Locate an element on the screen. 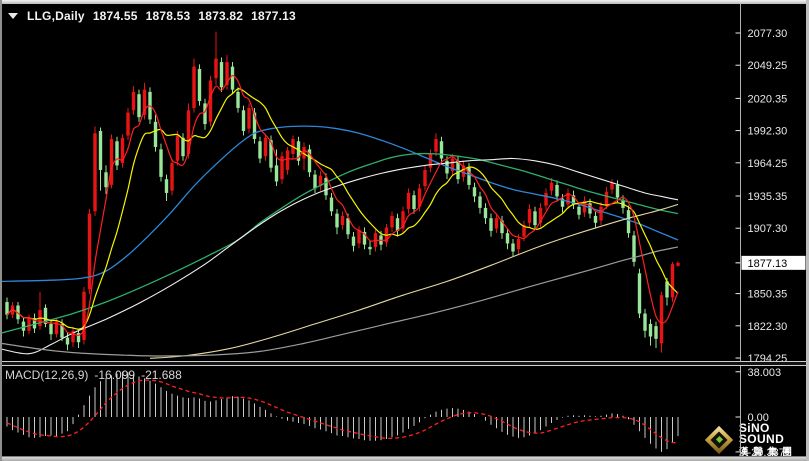  indicator-label: MACD(12,26,9) -16.099 -21.688 is located at coordinates (96, 375).